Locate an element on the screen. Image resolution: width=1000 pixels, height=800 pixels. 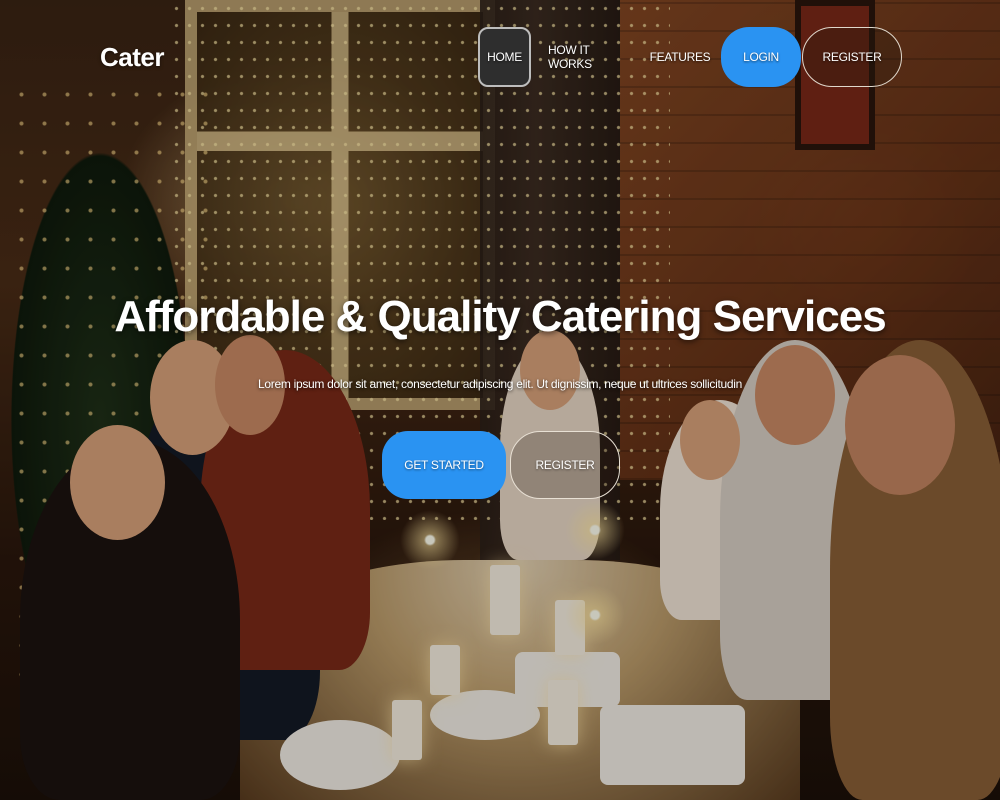
brand-logo: Cater is located at coordinates (132, 57).